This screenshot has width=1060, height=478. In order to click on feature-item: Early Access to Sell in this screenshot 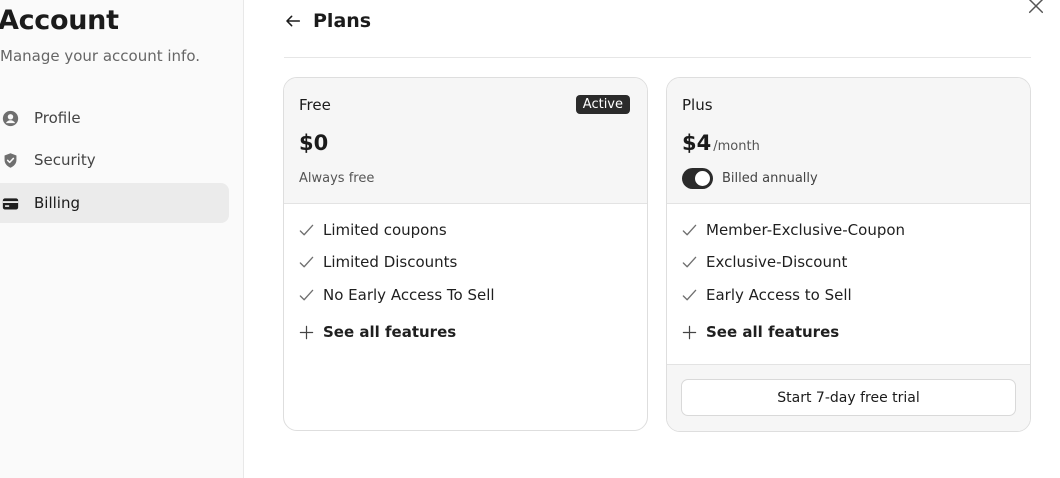, I will do `click(766, 295)`.